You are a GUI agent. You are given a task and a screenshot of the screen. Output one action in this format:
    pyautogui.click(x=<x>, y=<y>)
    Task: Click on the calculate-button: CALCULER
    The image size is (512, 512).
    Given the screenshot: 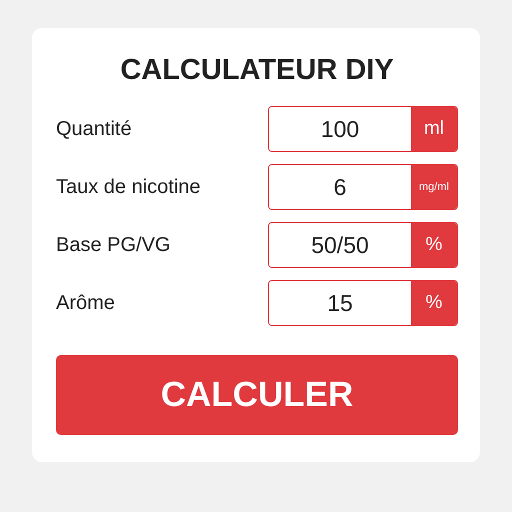 What is the action you would take?
    pyautogui.click(x=257, y=395)
    